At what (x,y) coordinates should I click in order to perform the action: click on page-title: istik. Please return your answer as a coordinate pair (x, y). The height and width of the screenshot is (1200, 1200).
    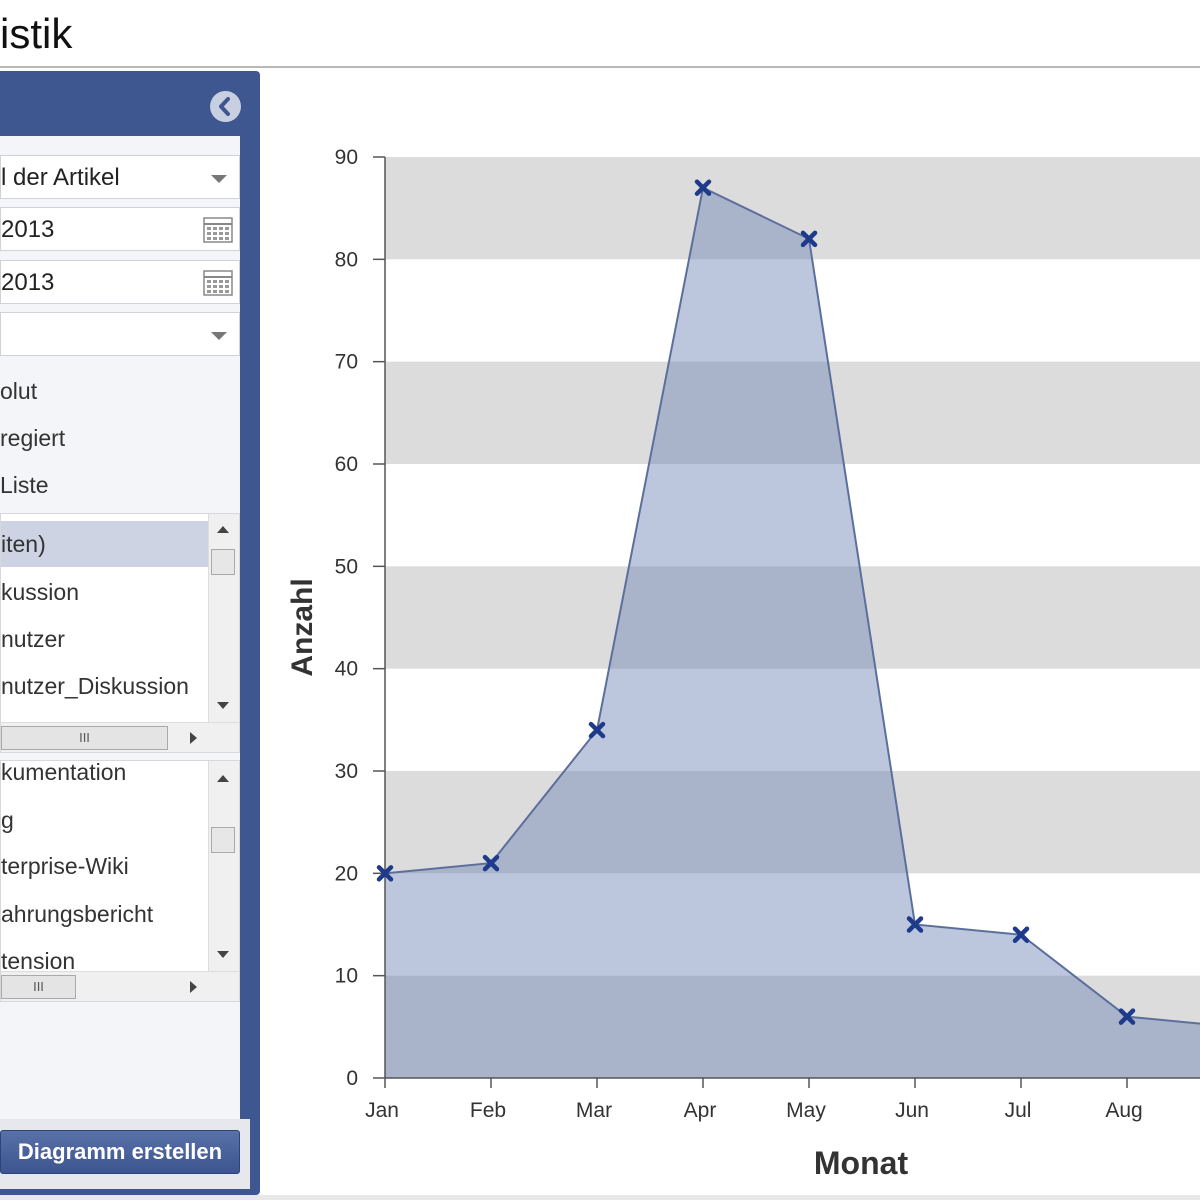
    Looking at the image, I should click on (36, 33).